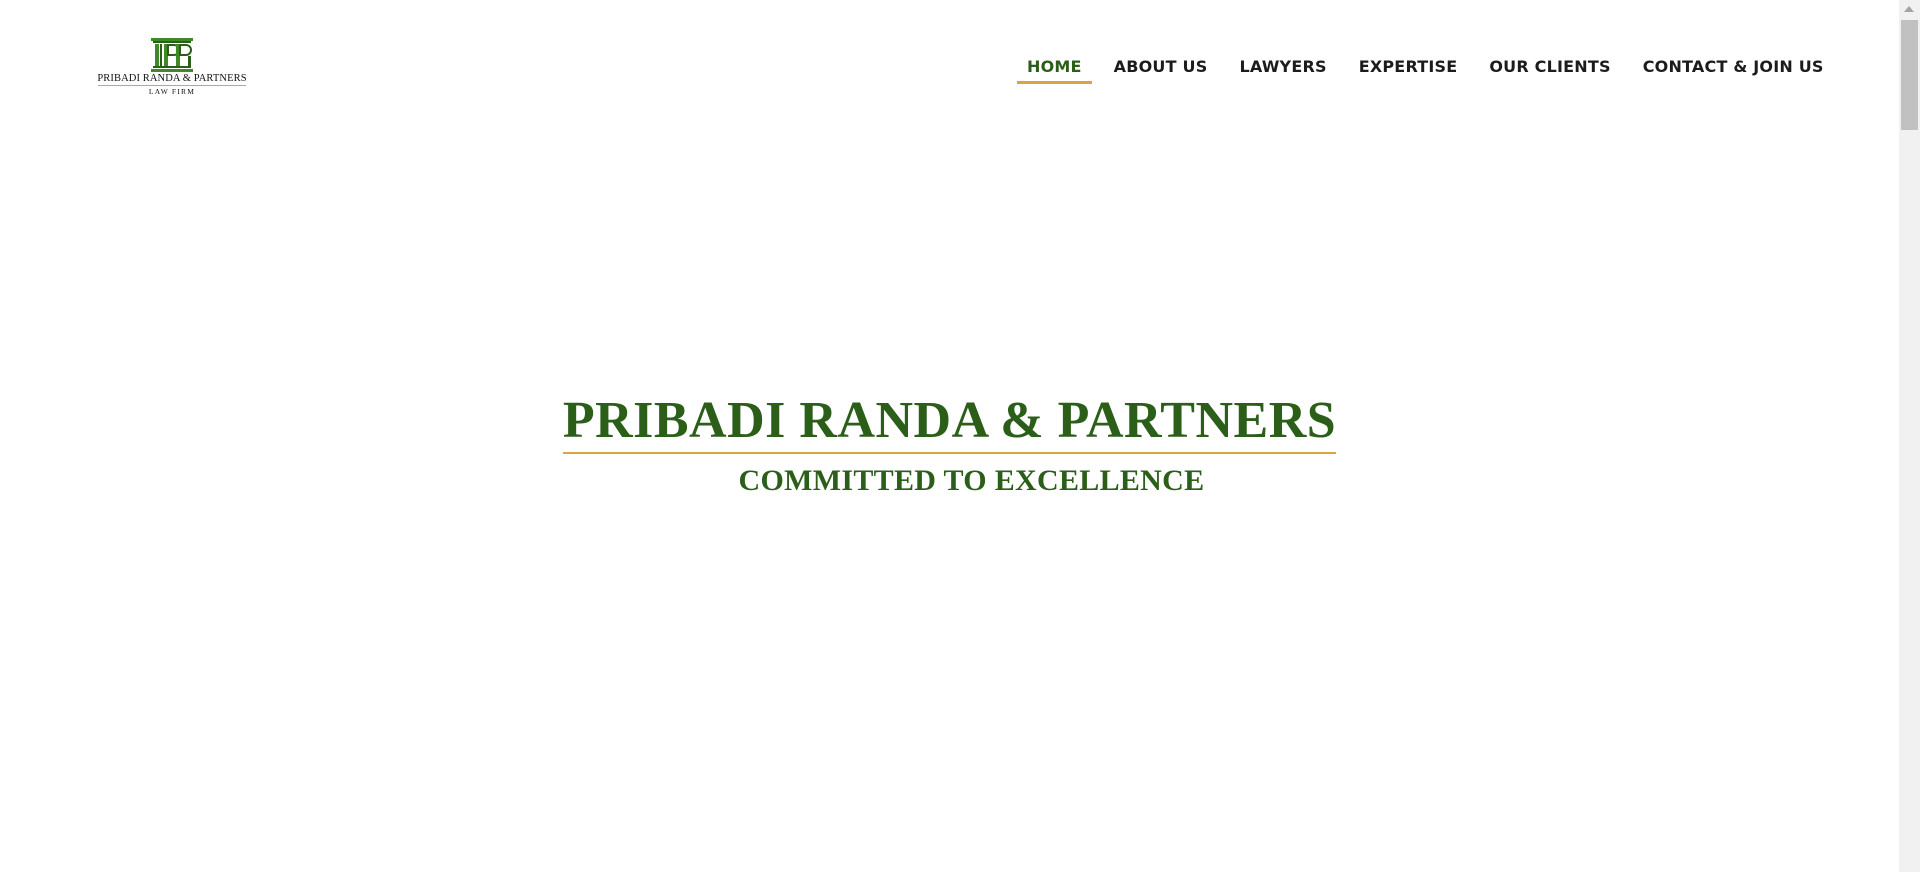 Image resolution: width=1920 pixels, height=872 pixels. Describe the element at coordinates (172, 85) in the screenshot. I see `logo-divider` at that location.